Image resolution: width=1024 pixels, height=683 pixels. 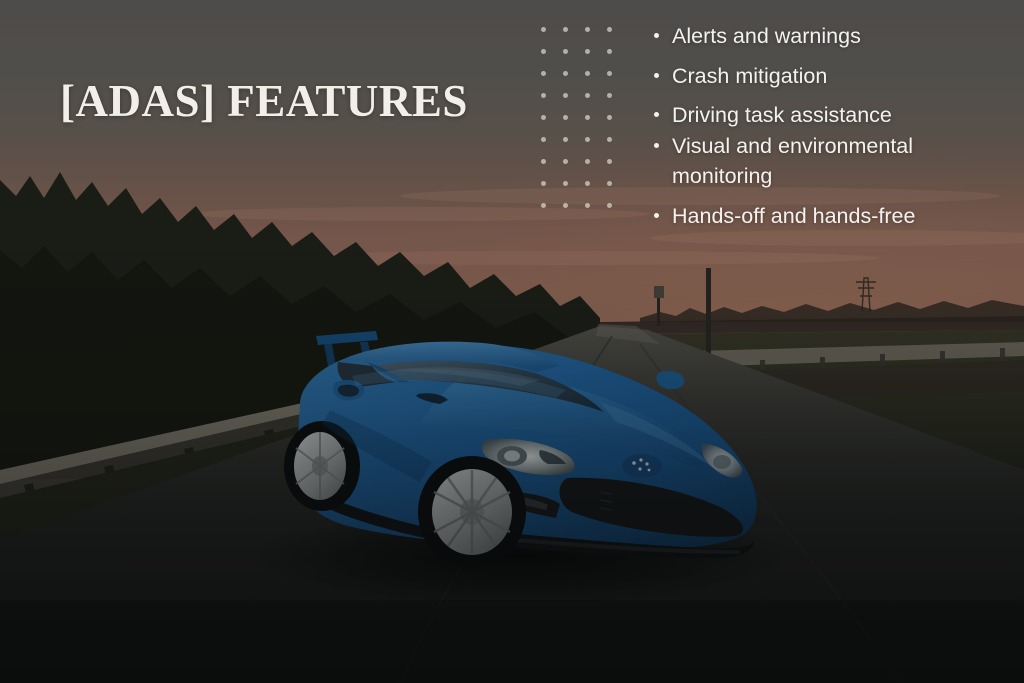 I want to click on list-item: Visual and environmental monitoring, so click(x=831, y=161).